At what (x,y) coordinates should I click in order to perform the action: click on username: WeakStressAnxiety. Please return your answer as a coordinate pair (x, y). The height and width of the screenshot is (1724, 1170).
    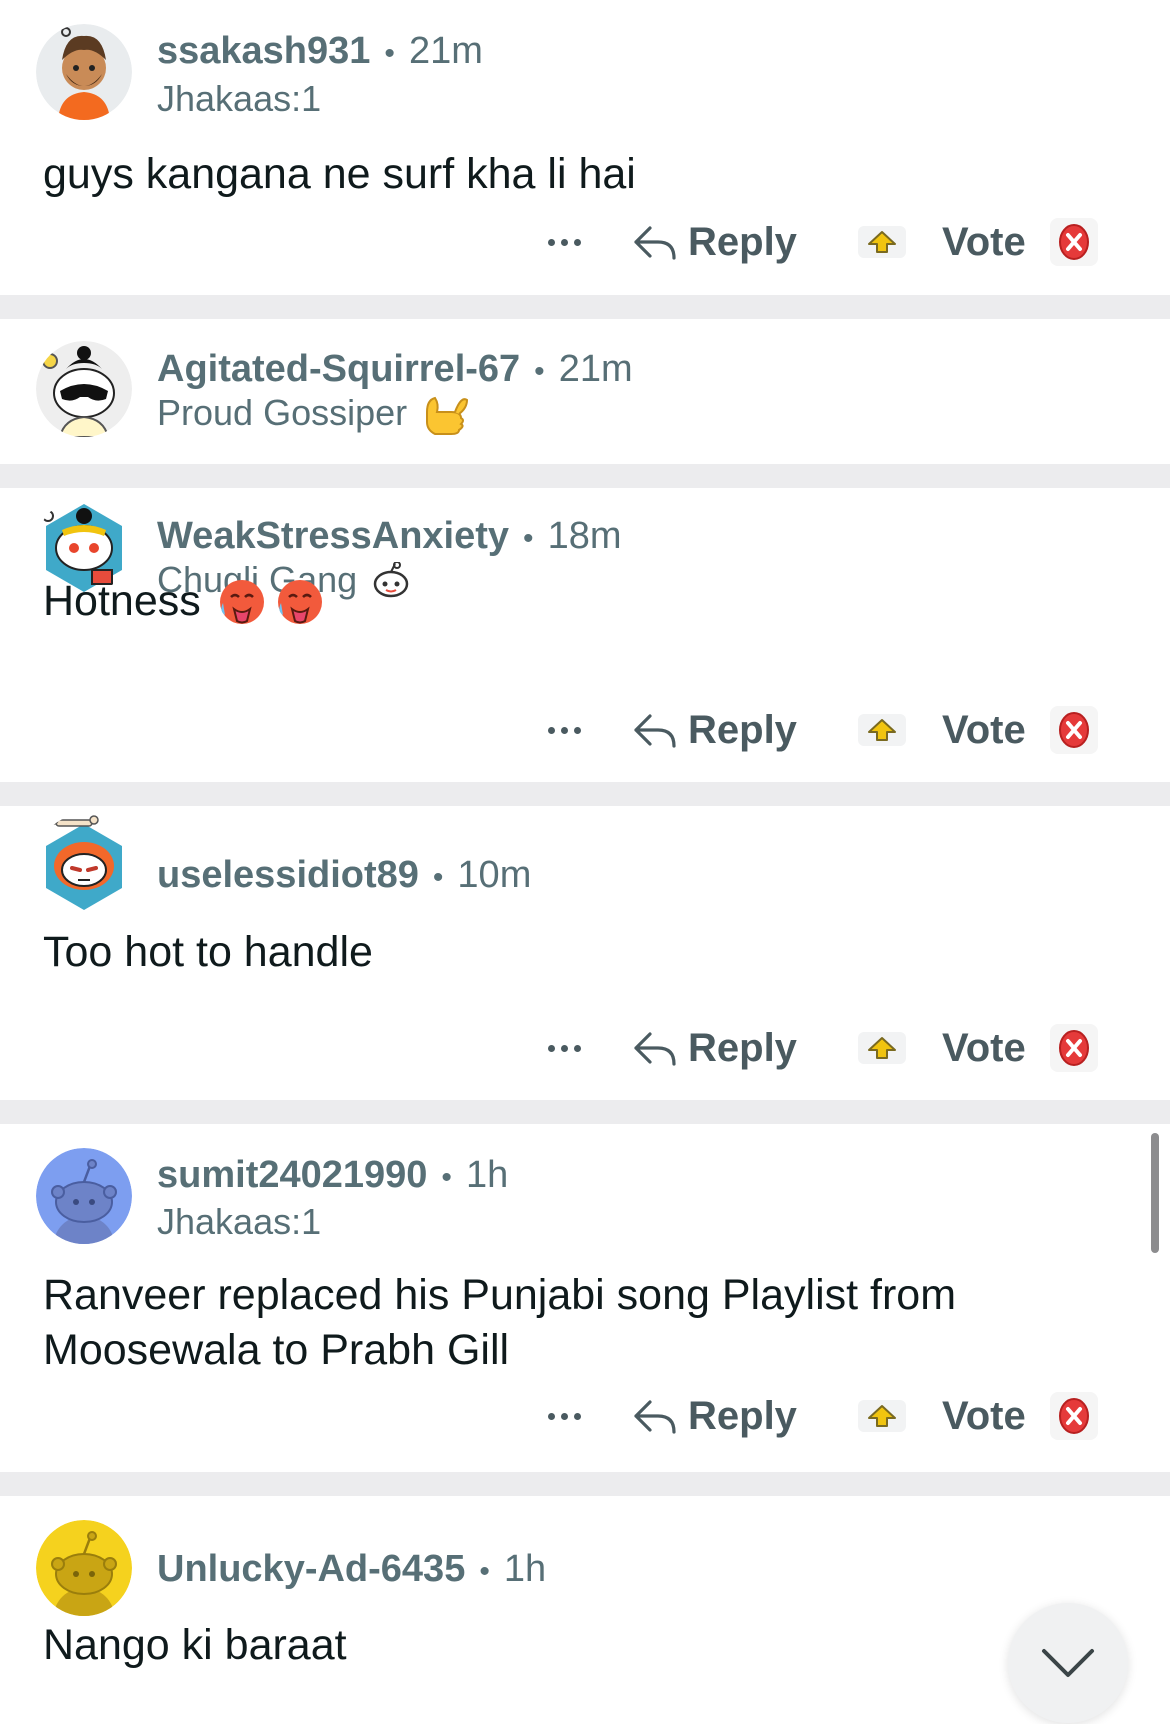
    Looking at the image, I should click on (333, 536).